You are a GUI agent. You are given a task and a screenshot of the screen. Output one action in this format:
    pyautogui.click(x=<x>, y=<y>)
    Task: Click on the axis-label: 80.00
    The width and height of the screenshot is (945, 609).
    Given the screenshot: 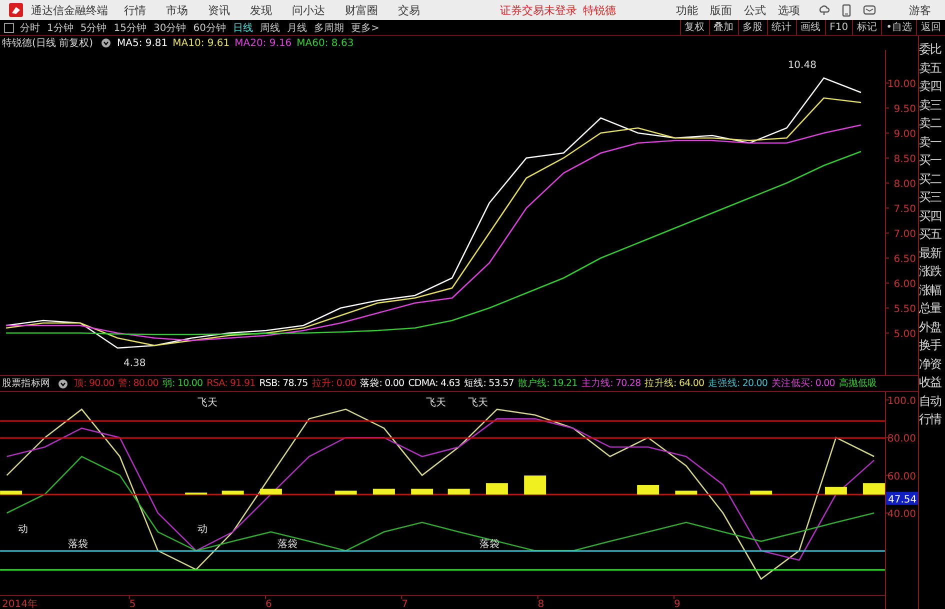 What is the action you would take?
    pyautogui.click(x=901, y=439)
    